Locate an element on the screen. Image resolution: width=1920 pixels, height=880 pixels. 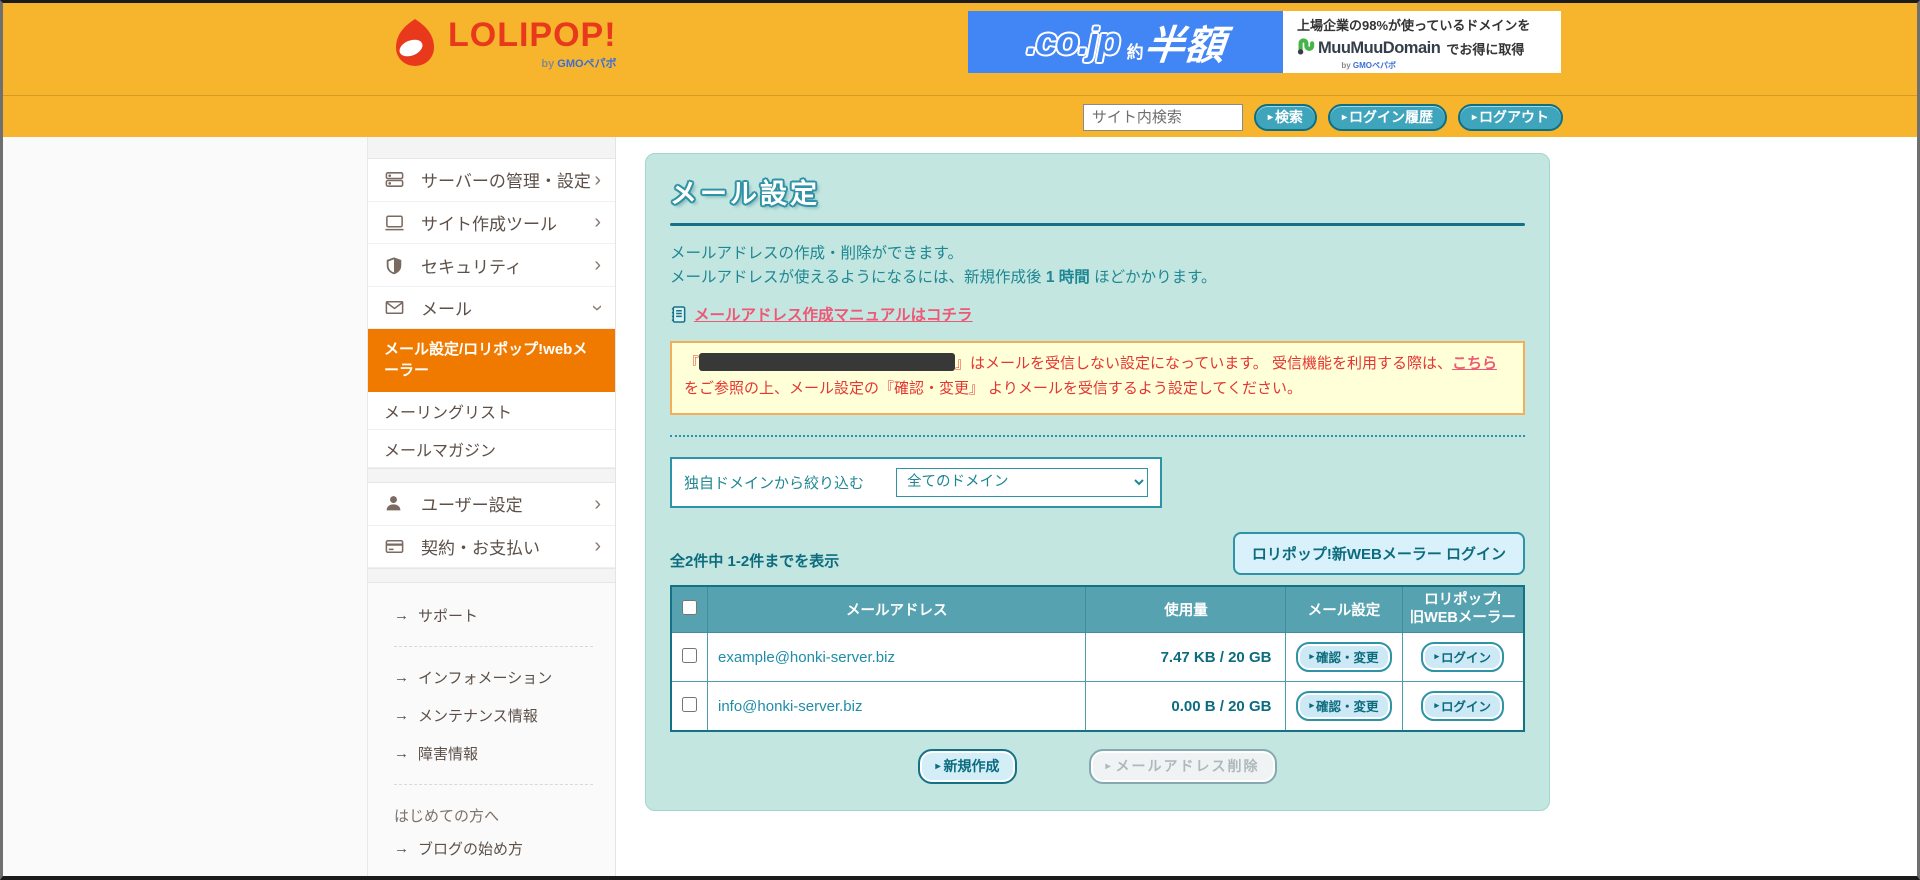
header-divider is located at coordinates (960, 95).